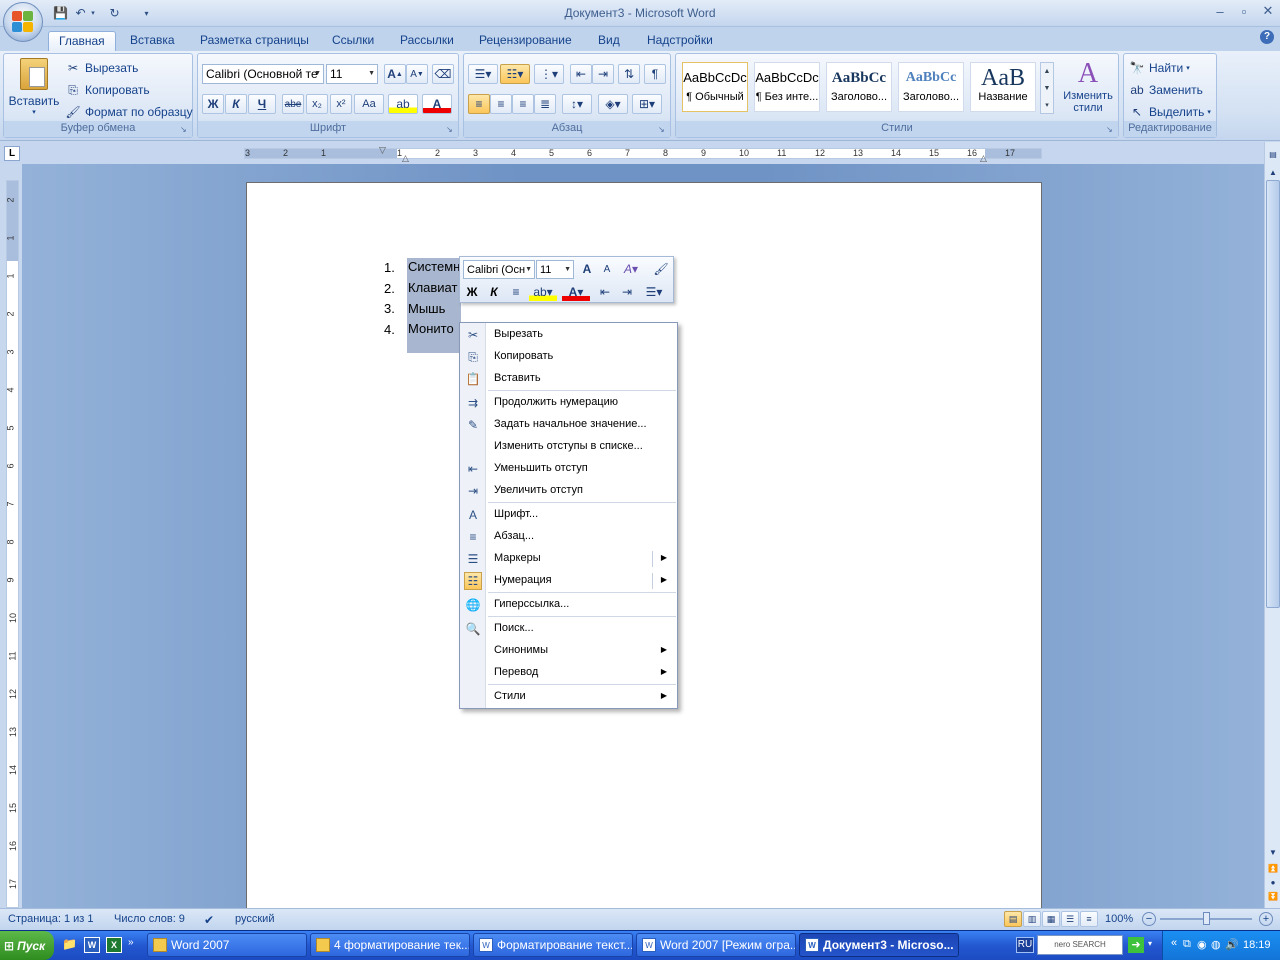 The height and width of the screenshot is (960, 1280). I want to click on scroll-down-icon: ▼, so click(1273, 853).